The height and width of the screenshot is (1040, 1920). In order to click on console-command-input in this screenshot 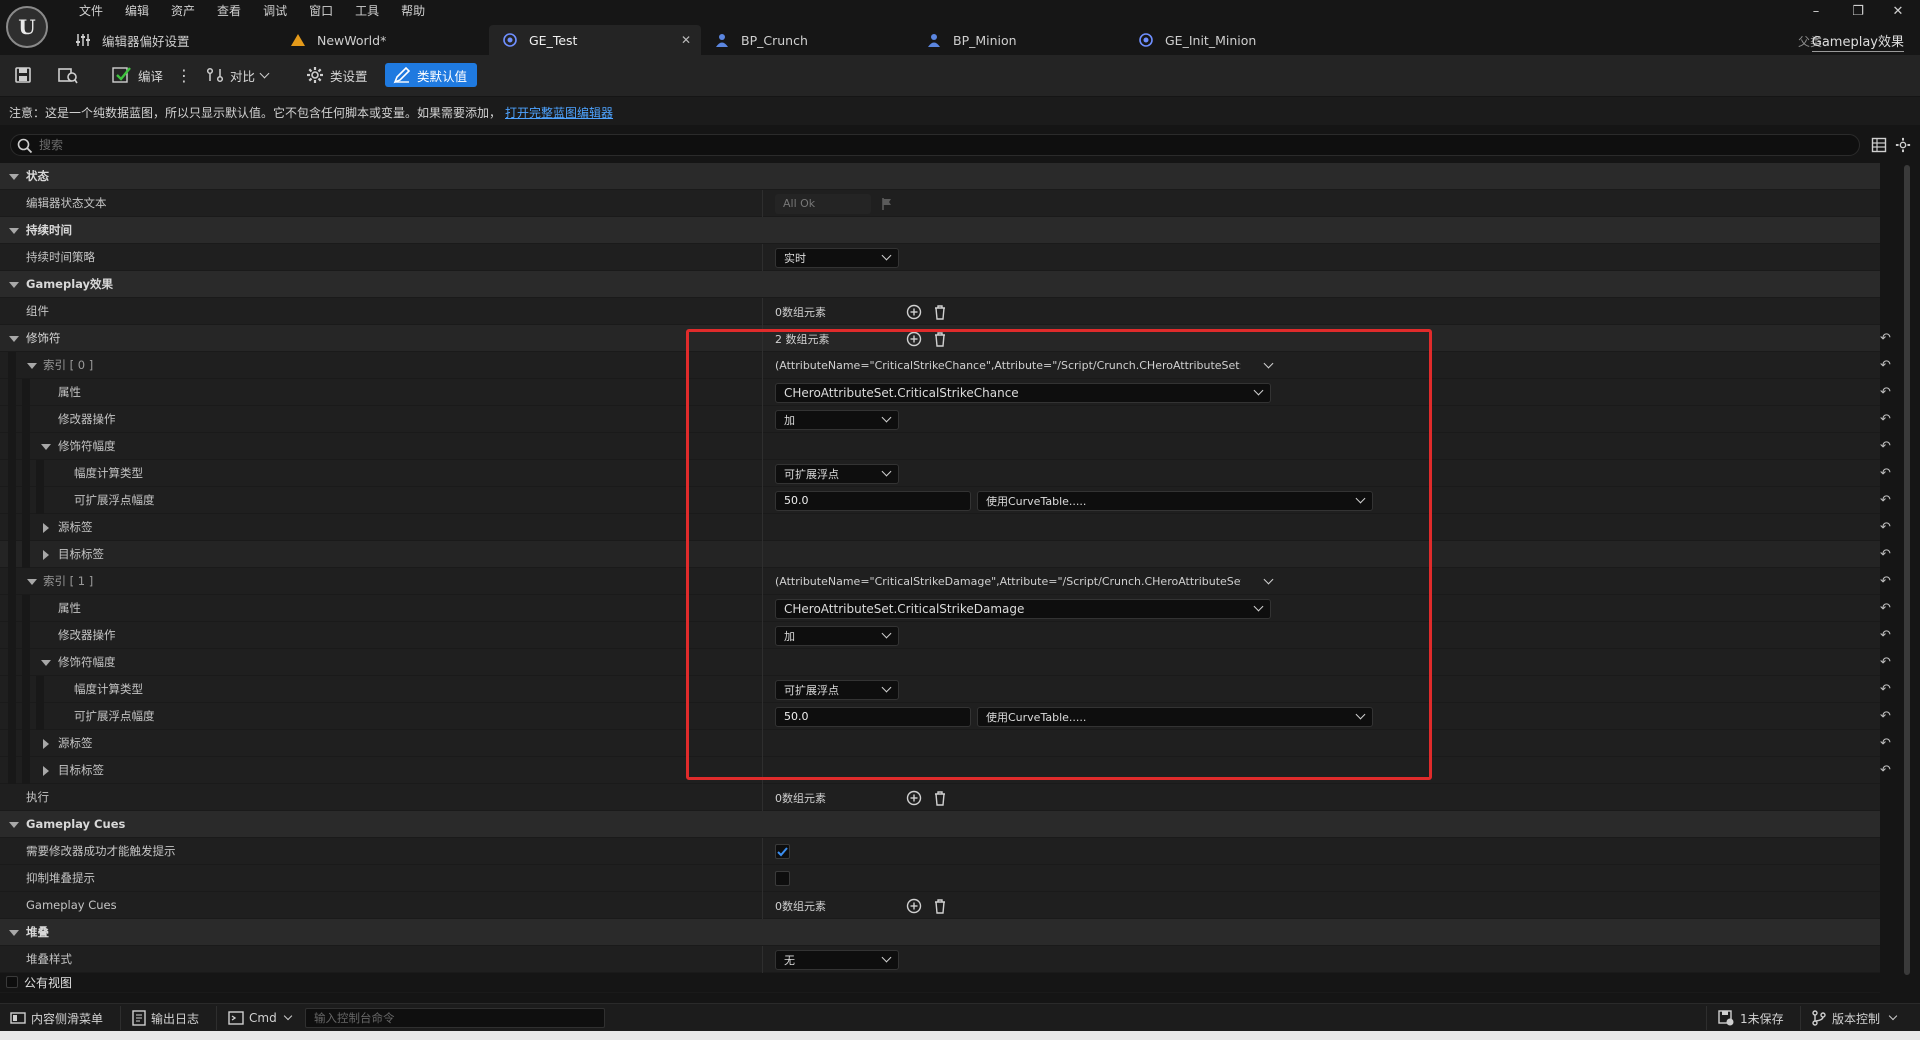, I will do `click(455, 1018)`.